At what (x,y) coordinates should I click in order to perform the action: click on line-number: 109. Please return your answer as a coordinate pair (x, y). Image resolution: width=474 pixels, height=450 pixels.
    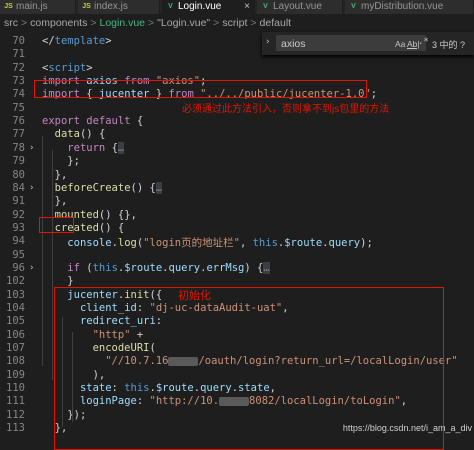
    Looking at the image, I should click on (15, 374).